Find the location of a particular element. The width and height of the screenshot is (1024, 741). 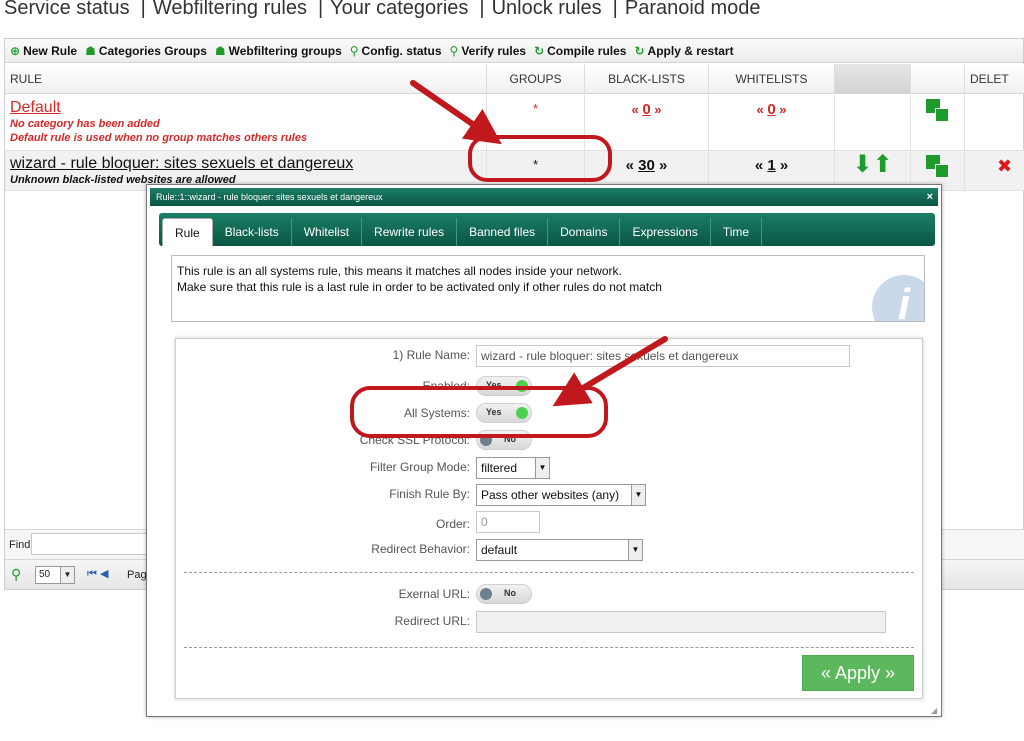

move-up-icon: ⬆ is located at coordinates (883, 164).